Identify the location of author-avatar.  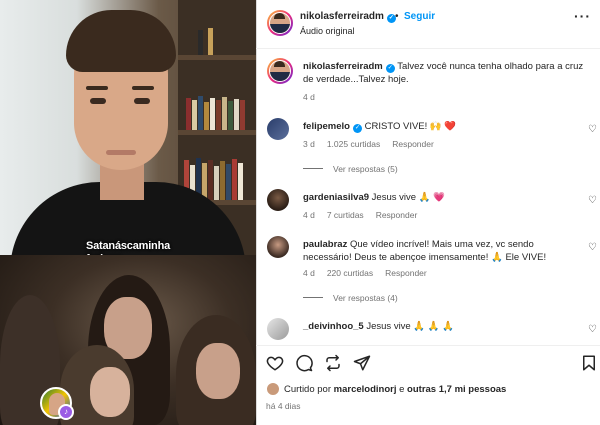
(280, 23).